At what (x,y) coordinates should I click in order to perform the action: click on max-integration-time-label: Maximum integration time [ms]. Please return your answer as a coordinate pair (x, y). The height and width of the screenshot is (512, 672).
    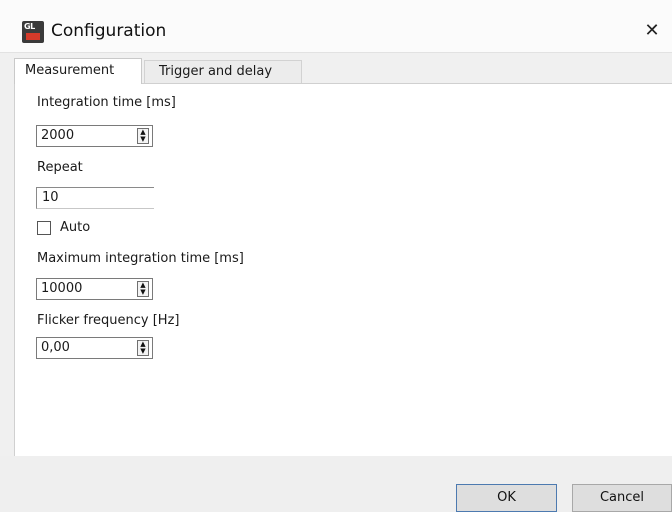
    Looking at the image, I should click on (140, 258).